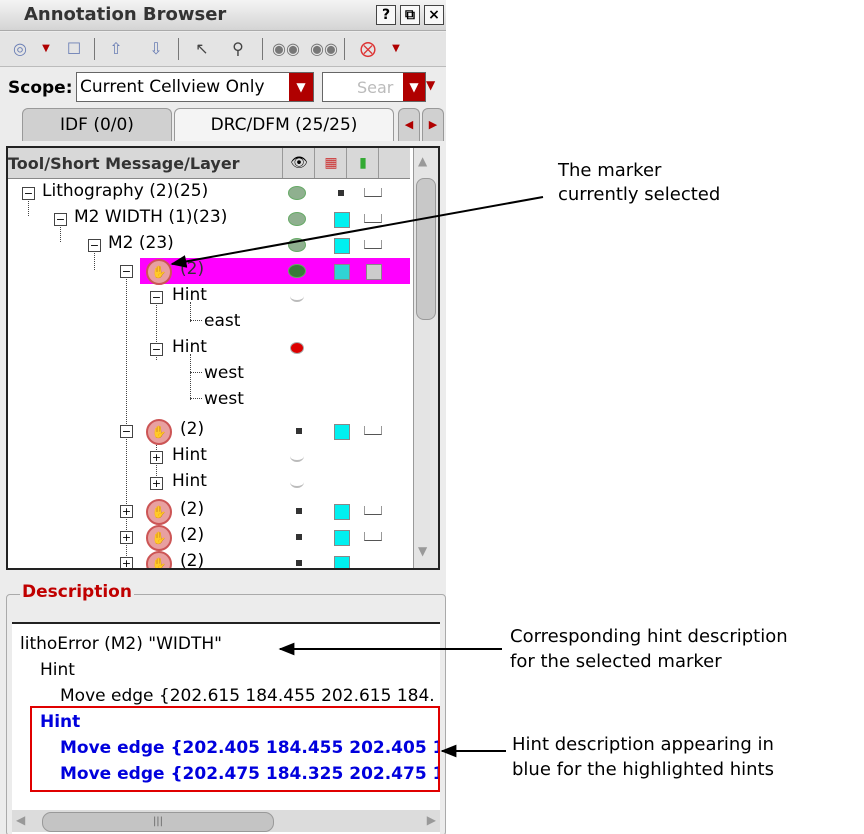  What do you see at coordinates (324, 49) in the screenshot?
I see `hide-markers-icon: ◉◉` at bounding box center [324, 49].